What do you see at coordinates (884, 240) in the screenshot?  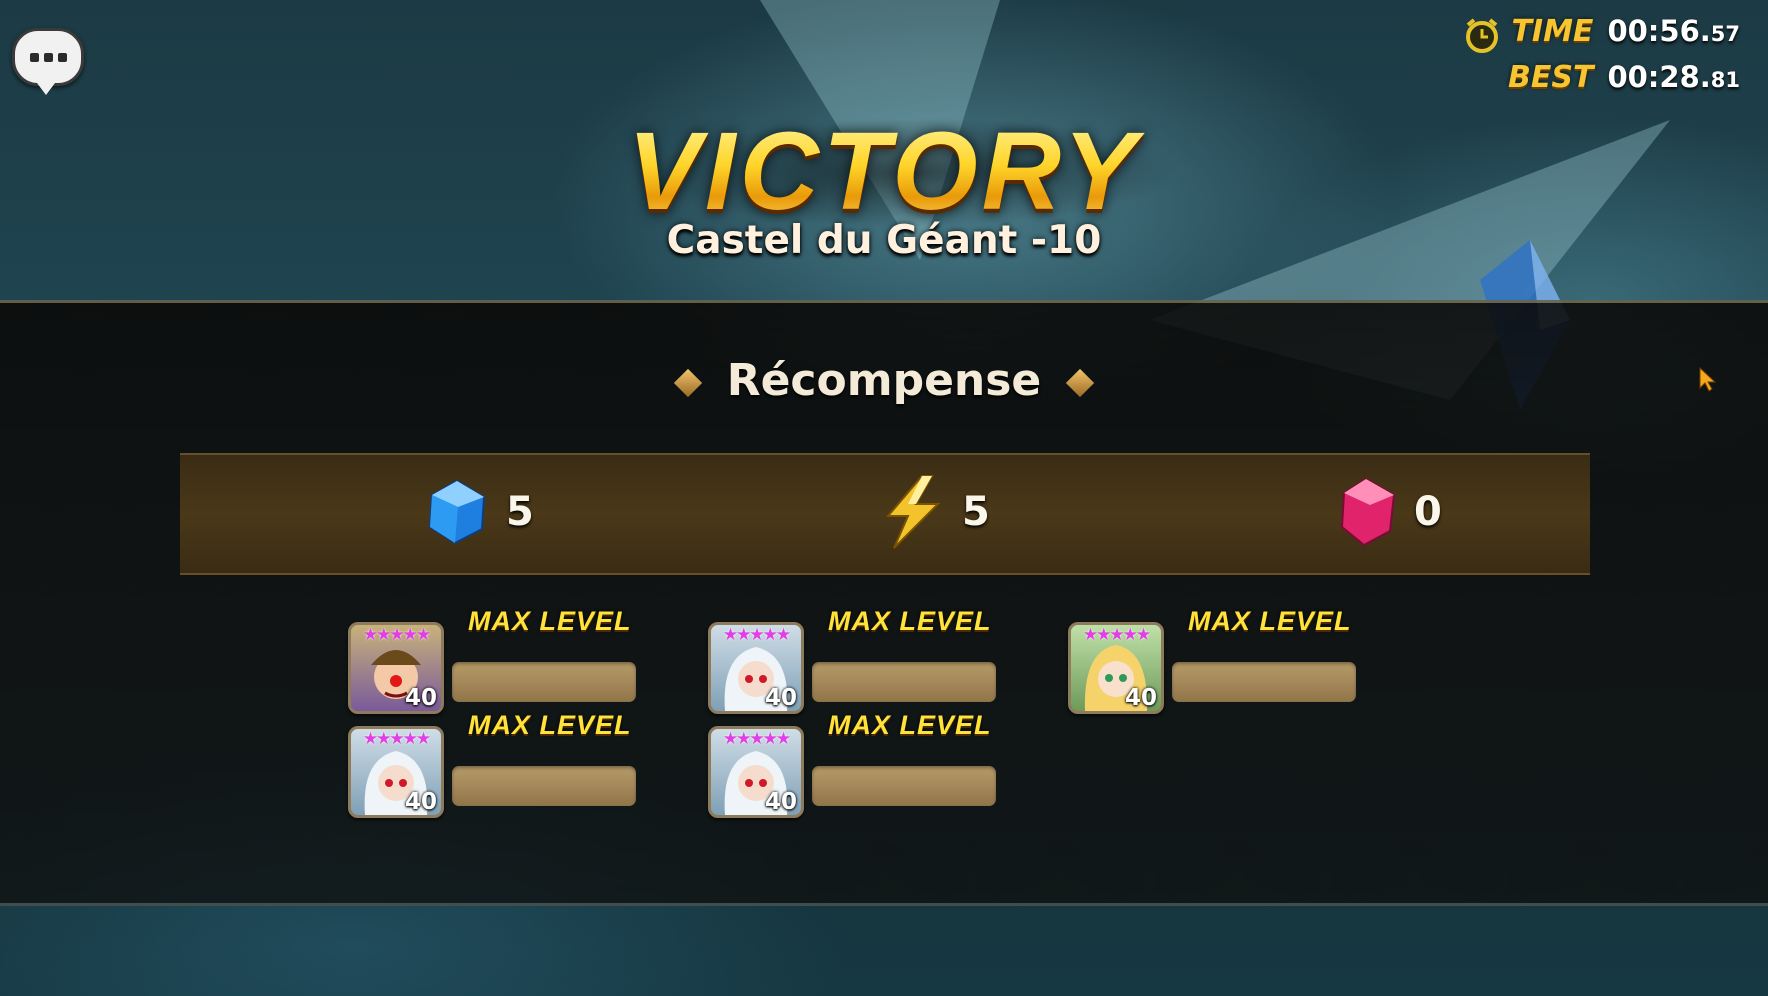 I see `stage-name: Castel du Géant -10` at bounding box center [884, 240].